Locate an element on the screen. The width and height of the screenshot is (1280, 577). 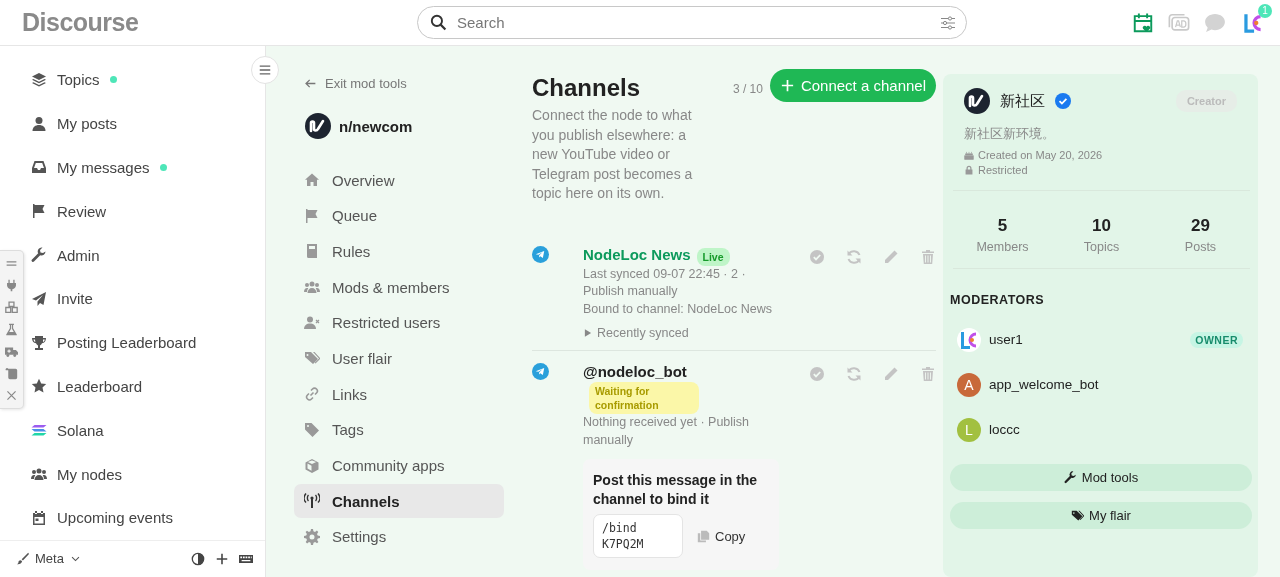
search-field: Search is located at coordinates (692, 22).